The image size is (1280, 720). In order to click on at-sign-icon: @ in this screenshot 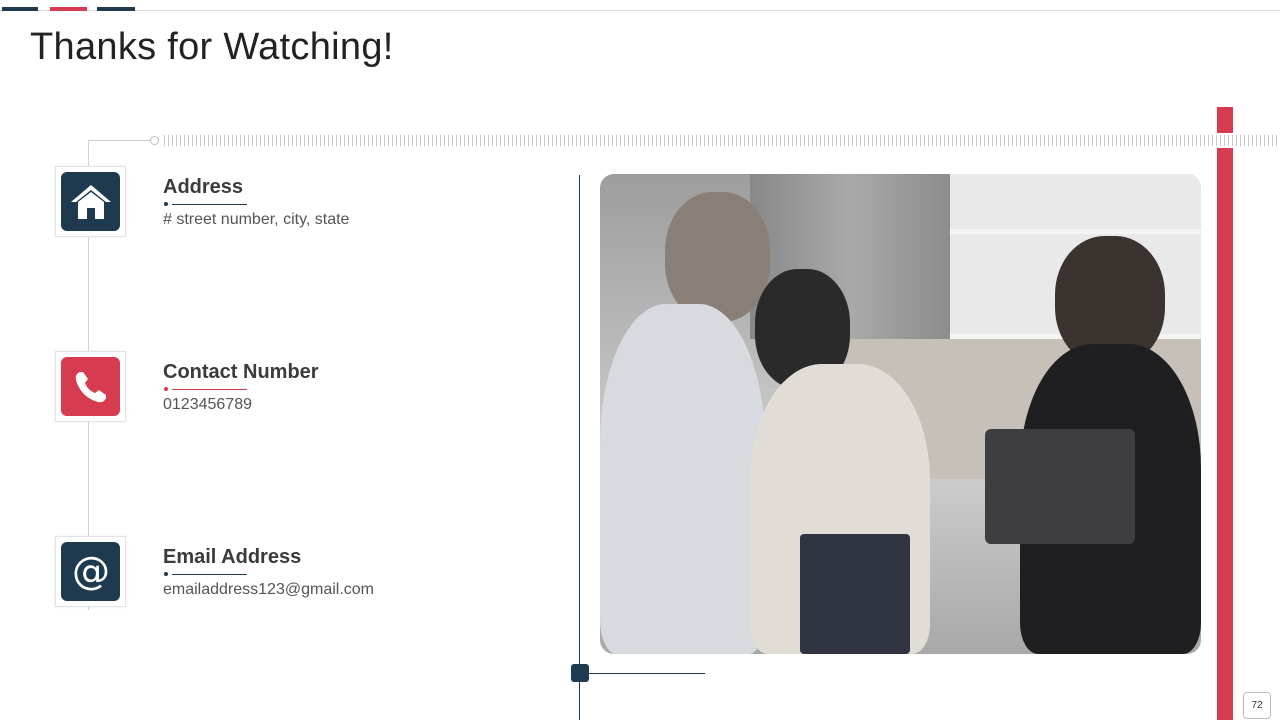, I will do `click(90, 571)`.